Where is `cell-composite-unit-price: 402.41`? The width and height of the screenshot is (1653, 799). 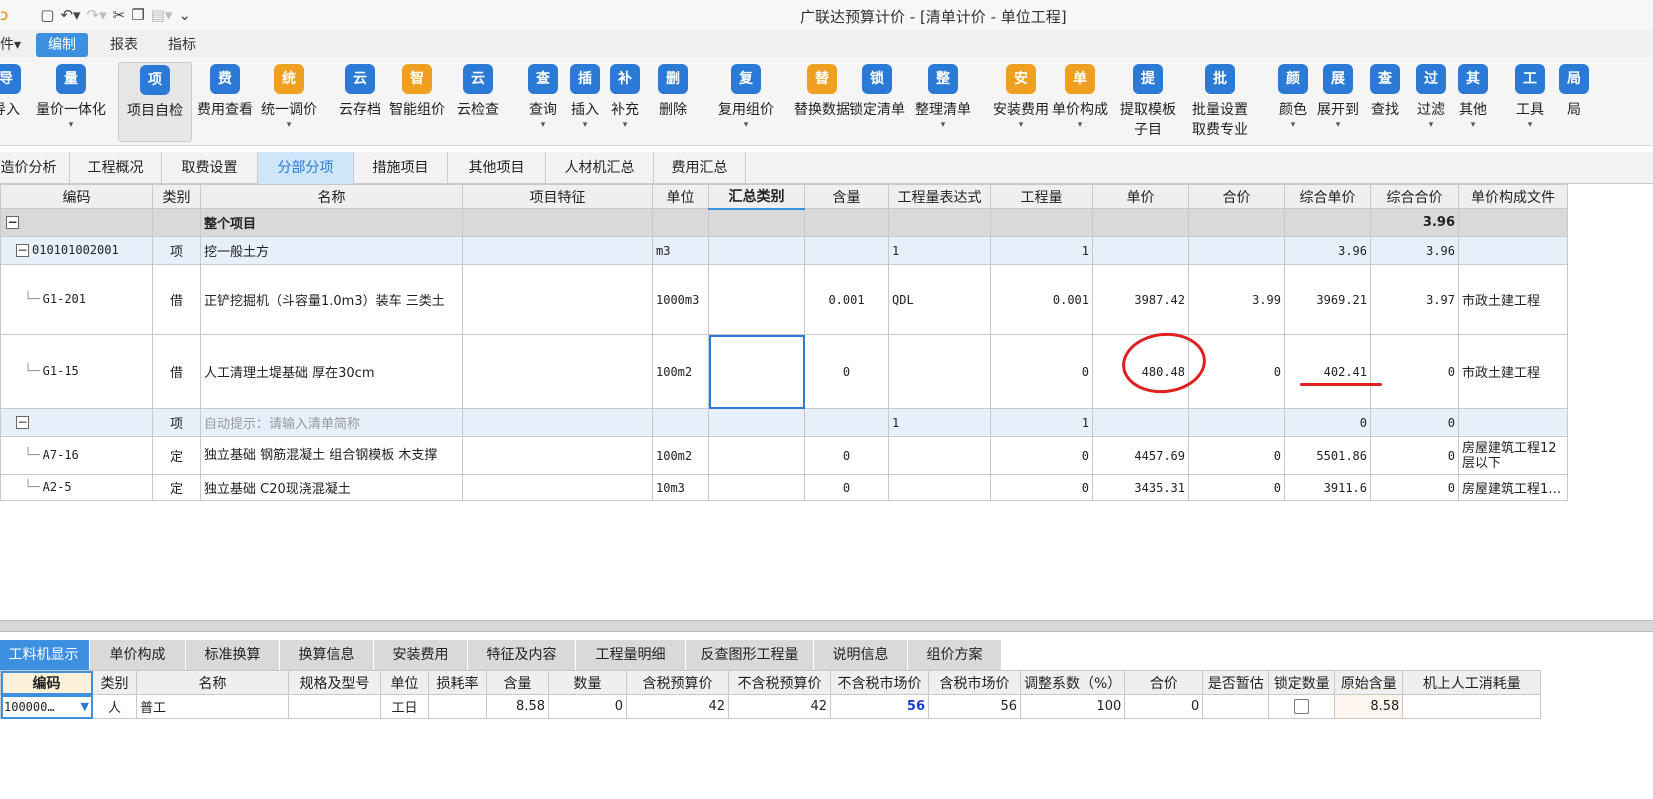
cell-composite-unit-price: 402.41 is located at coordinates (1327, 371).